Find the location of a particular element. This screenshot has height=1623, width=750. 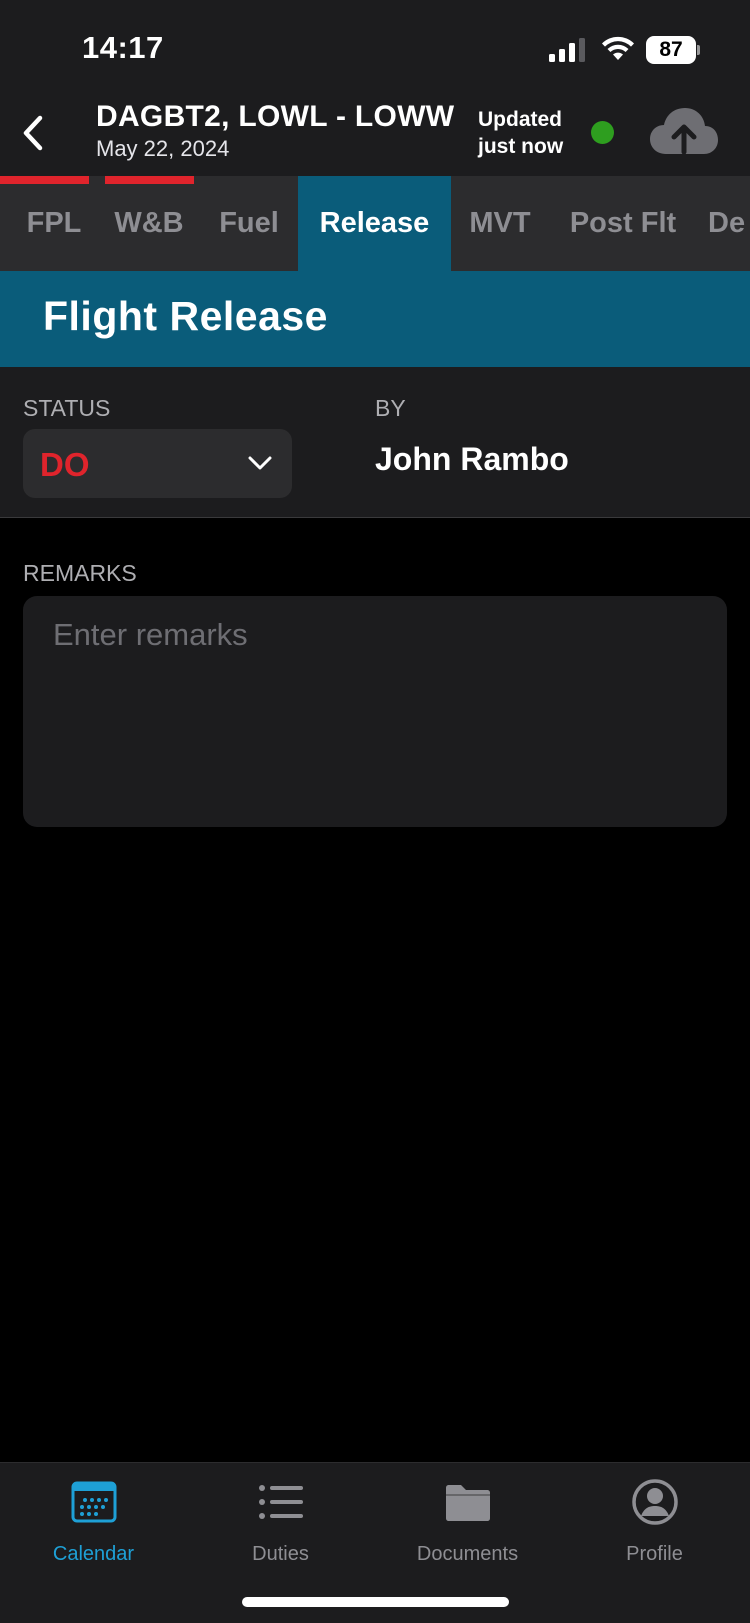

nav-calendar-label: Calendar is located at coordinates (93, 1554).